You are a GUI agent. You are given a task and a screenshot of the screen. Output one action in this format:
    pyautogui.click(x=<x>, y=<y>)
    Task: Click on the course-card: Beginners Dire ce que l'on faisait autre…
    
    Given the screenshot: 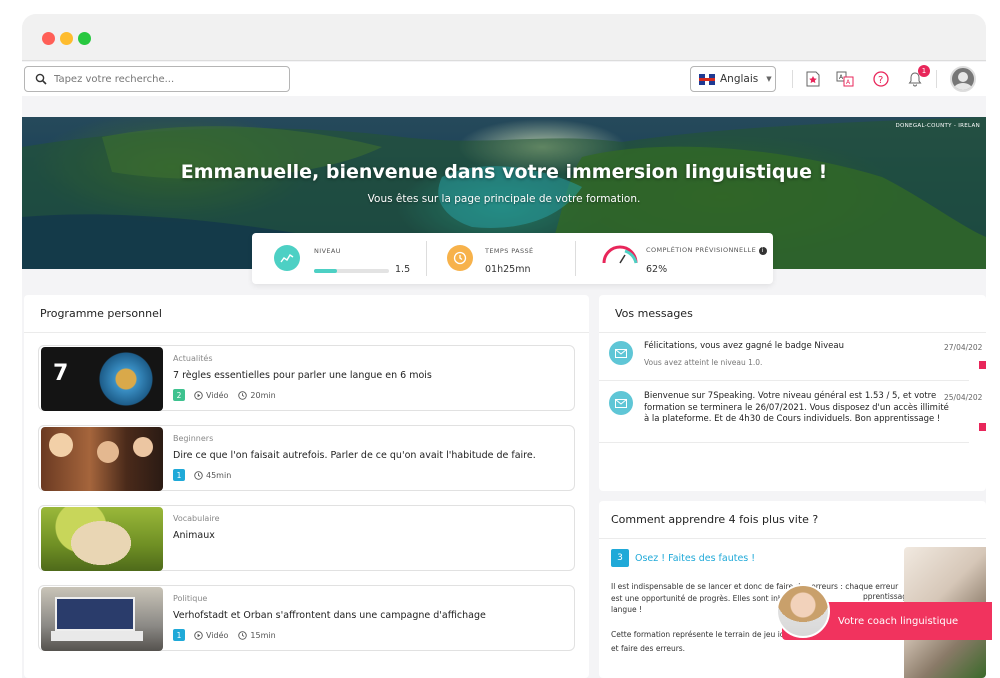 What is the action you would take?
    pyautogui.click(x=306, y=458)
    